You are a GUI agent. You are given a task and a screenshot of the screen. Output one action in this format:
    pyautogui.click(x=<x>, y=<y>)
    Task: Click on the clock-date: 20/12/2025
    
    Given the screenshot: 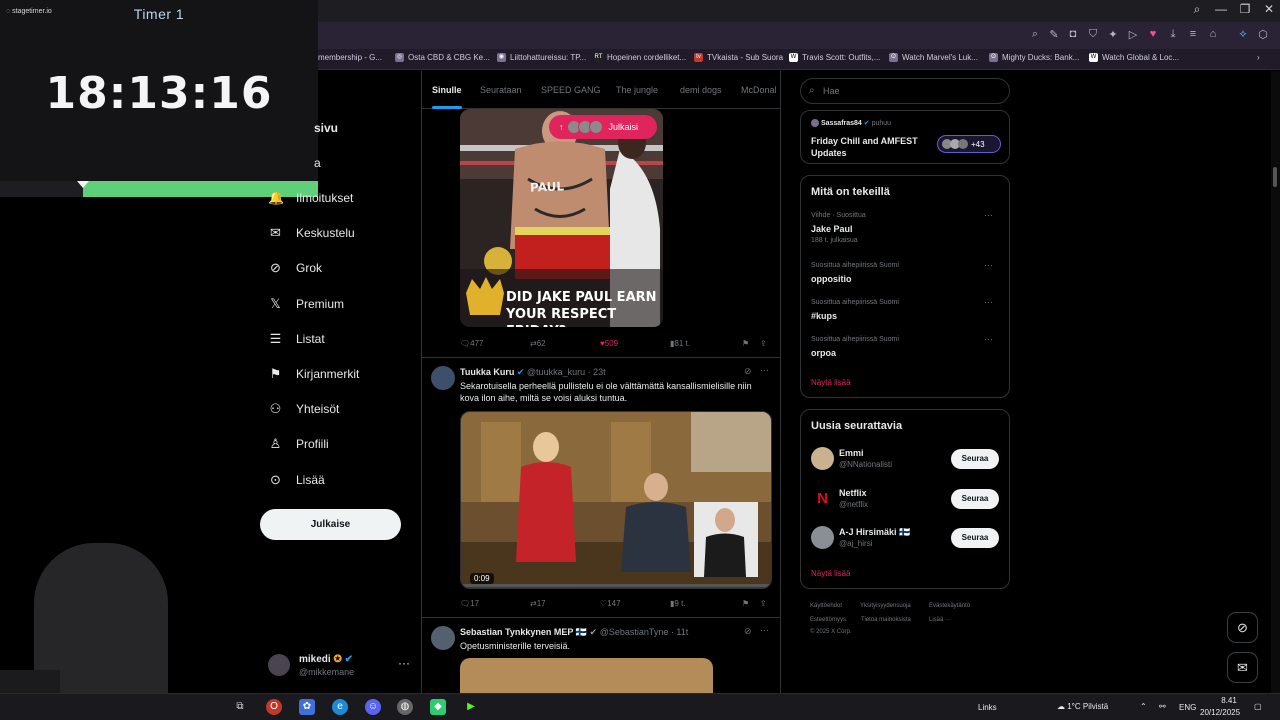 What is the action you would take?
    pyautogui.click(x=1220, y=712)
    